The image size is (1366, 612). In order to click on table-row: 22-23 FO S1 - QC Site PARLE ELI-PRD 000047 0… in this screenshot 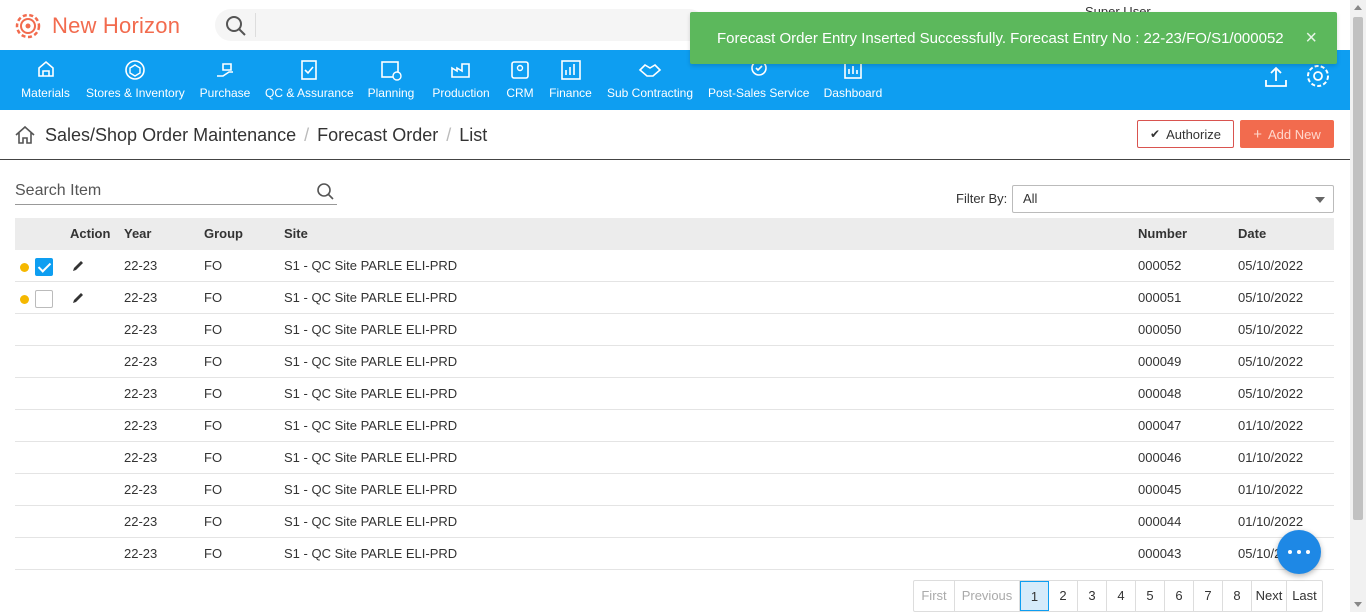, I will do `click(674, 426)`.